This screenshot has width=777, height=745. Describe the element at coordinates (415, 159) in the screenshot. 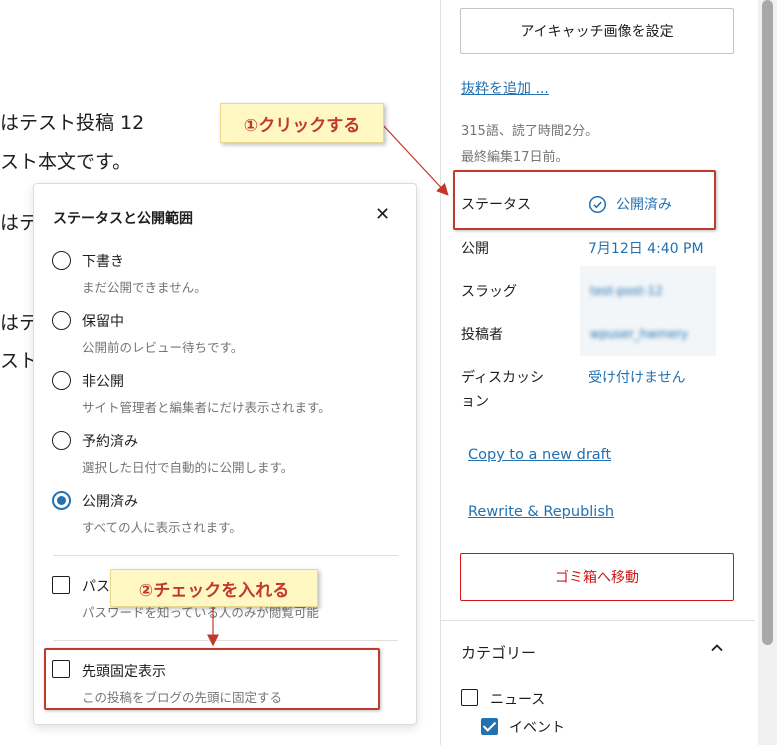

I see `arrow-to-status` at that location.